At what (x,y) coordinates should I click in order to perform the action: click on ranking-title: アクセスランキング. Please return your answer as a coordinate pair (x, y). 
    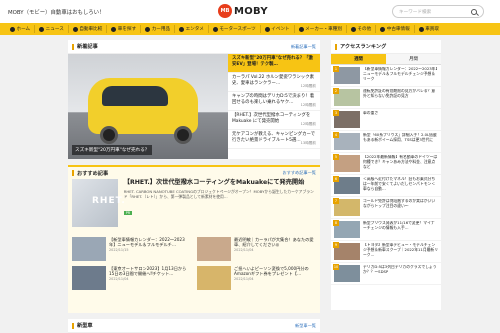
    Looking at the image, I should click on (363, 47).